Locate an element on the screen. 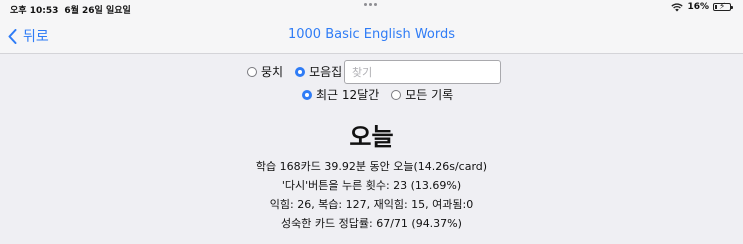 The image size is (743, 244). period-option-12-months: 최근 12달간 is located at coordinates (340, 94).